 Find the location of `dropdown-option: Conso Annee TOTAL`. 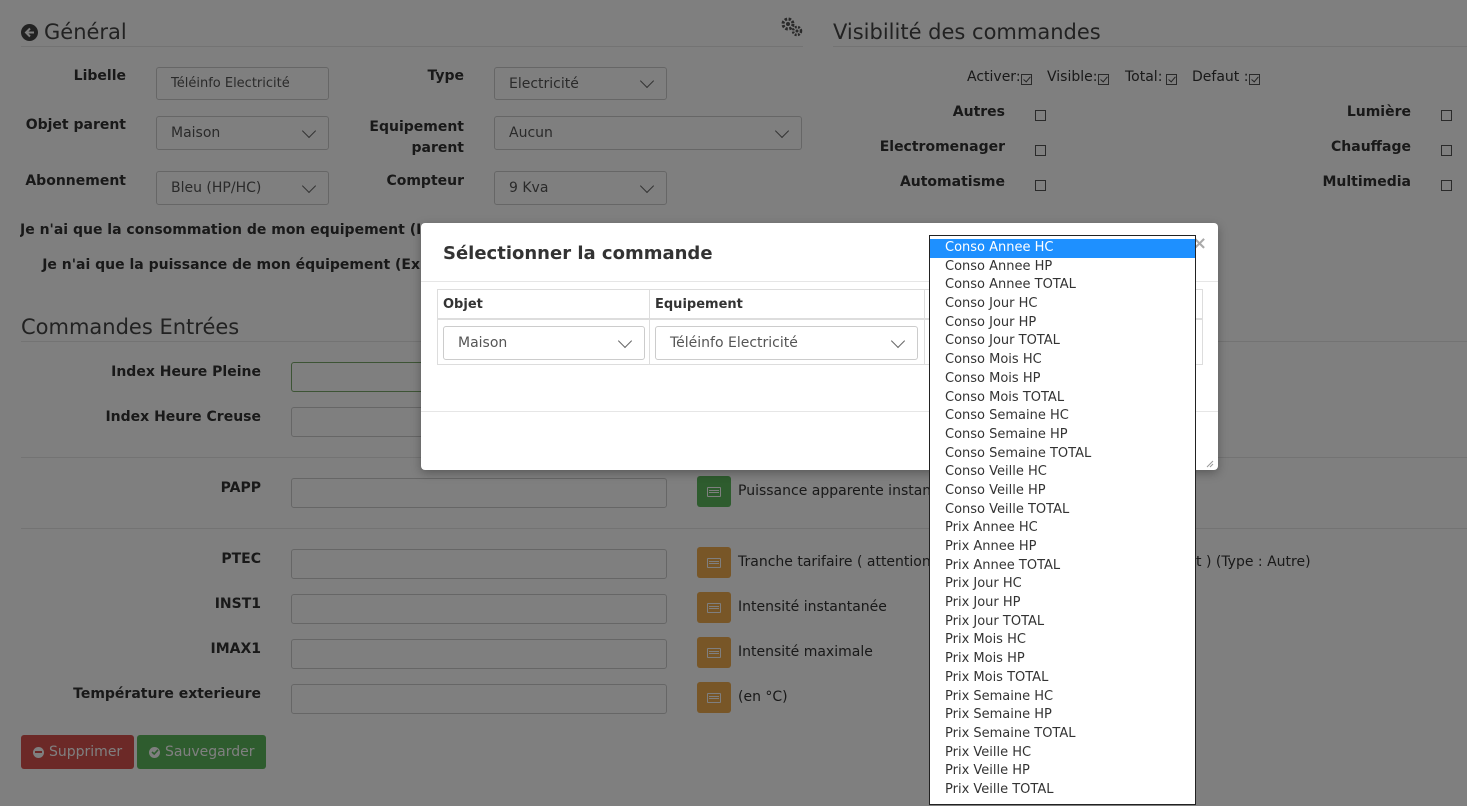

dropdown-option: Conso Annee TOTAL is located at coordinates (1062, 285).